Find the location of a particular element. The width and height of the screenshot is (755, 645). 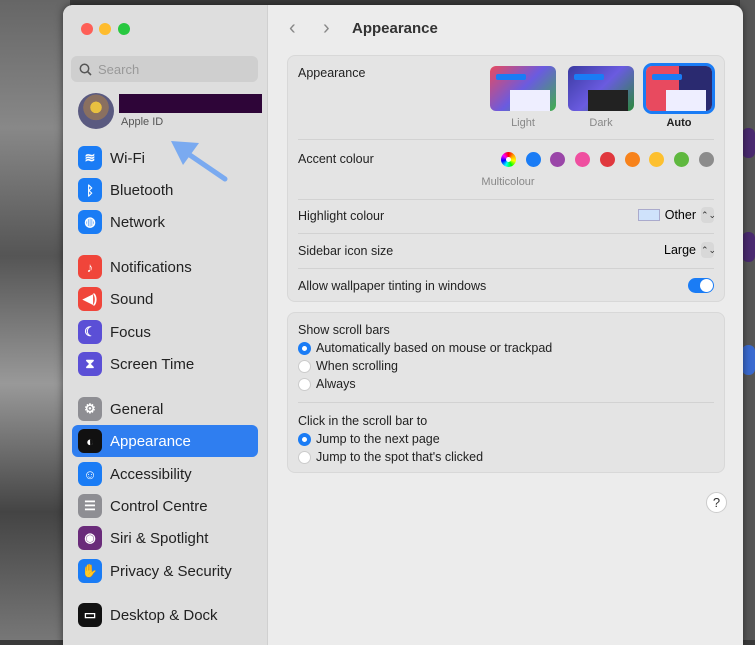

speaker-icon: ◀) is located at coordinates (90, 299).